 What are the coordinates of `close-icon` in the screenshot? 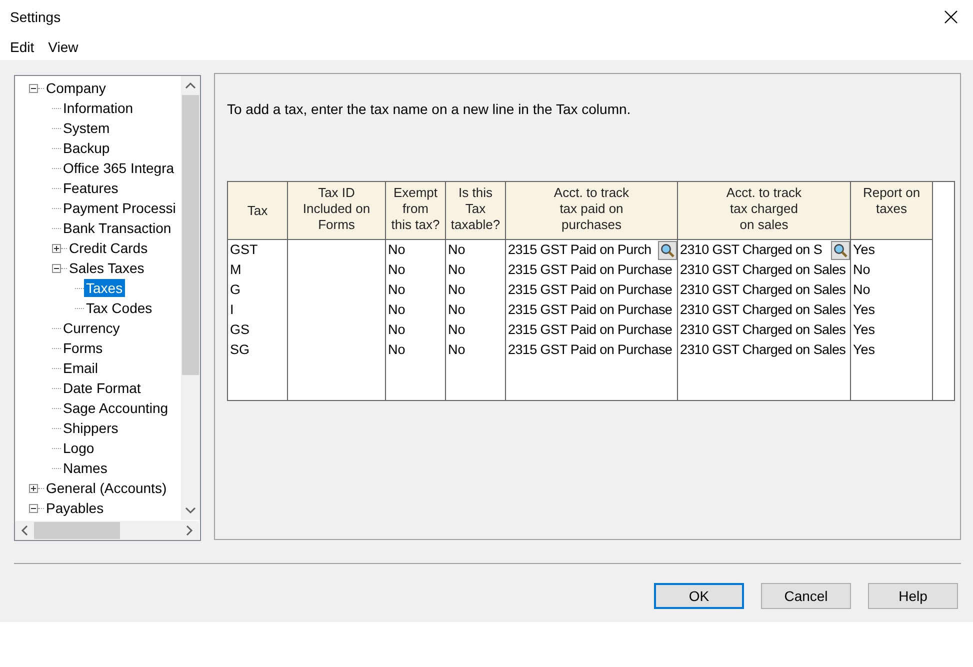 It's located at (951, 17).